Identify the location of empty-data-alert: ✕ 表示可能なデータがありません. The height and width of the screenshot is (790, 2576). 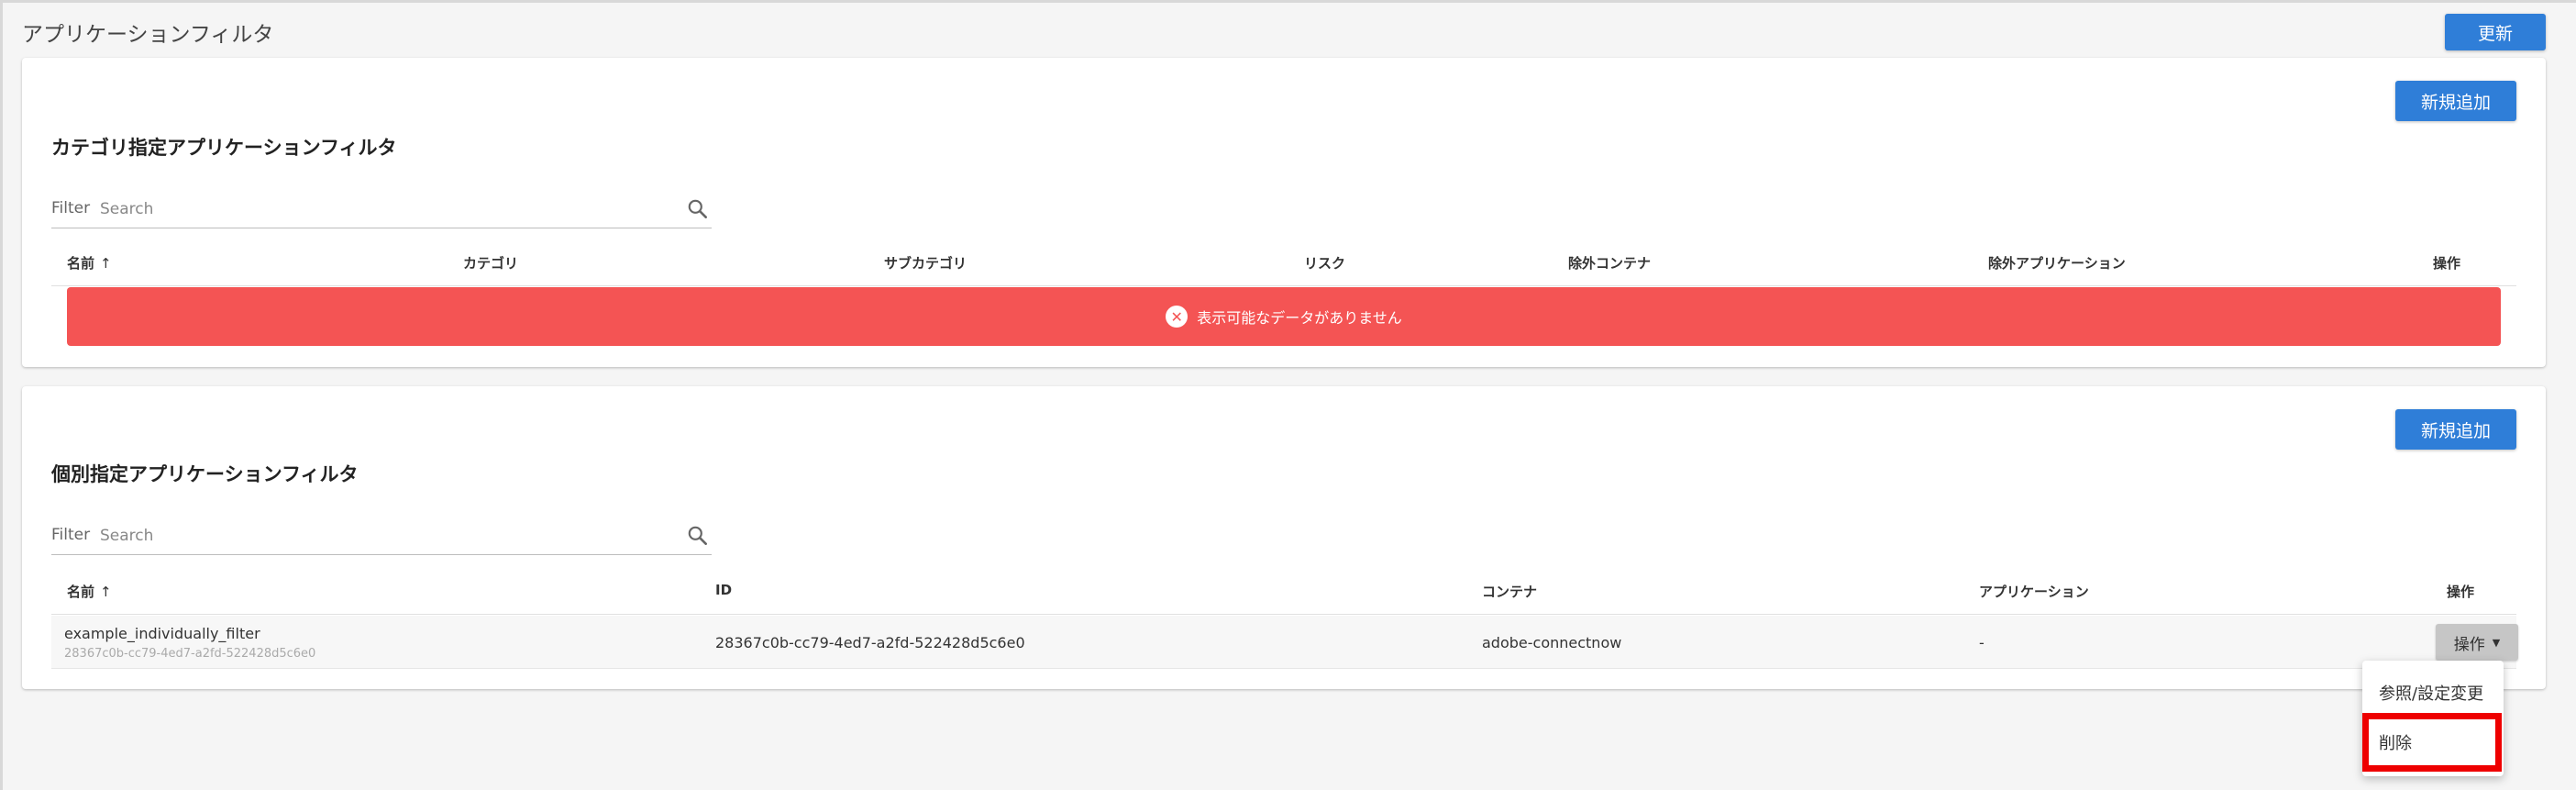
(1284, 316).